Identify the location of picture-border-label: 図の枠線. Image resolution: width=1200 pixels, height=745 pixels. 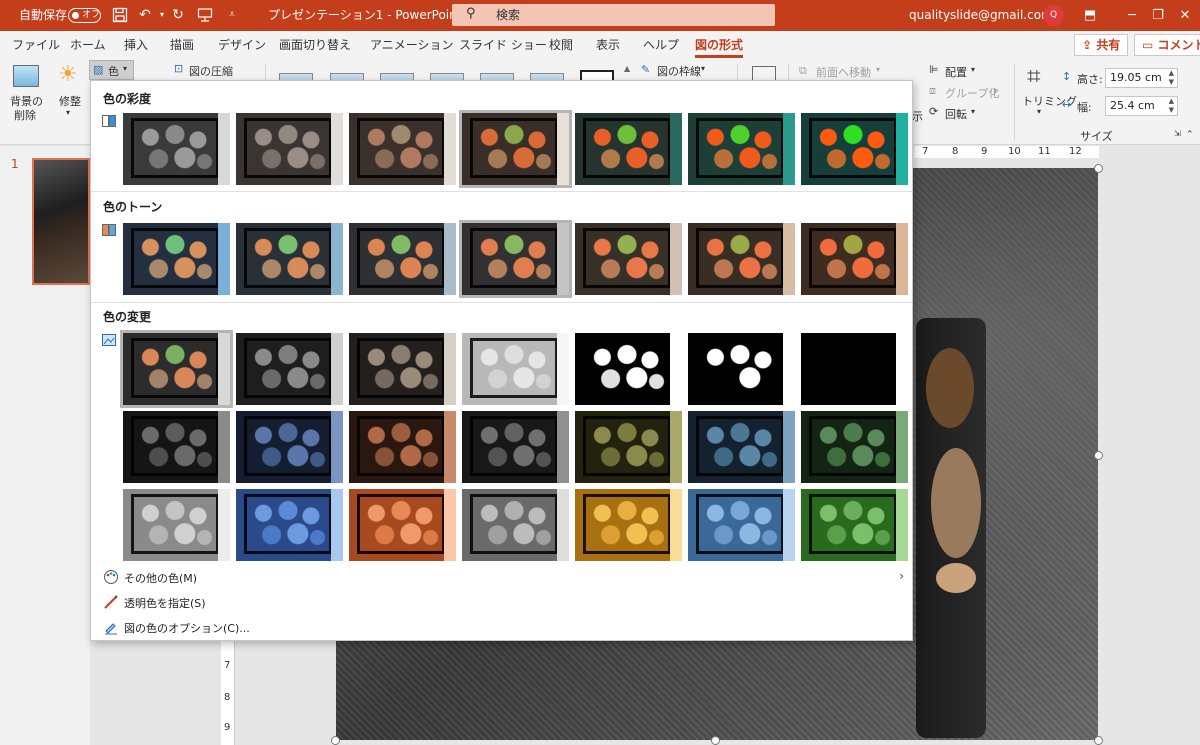
(679, 71).